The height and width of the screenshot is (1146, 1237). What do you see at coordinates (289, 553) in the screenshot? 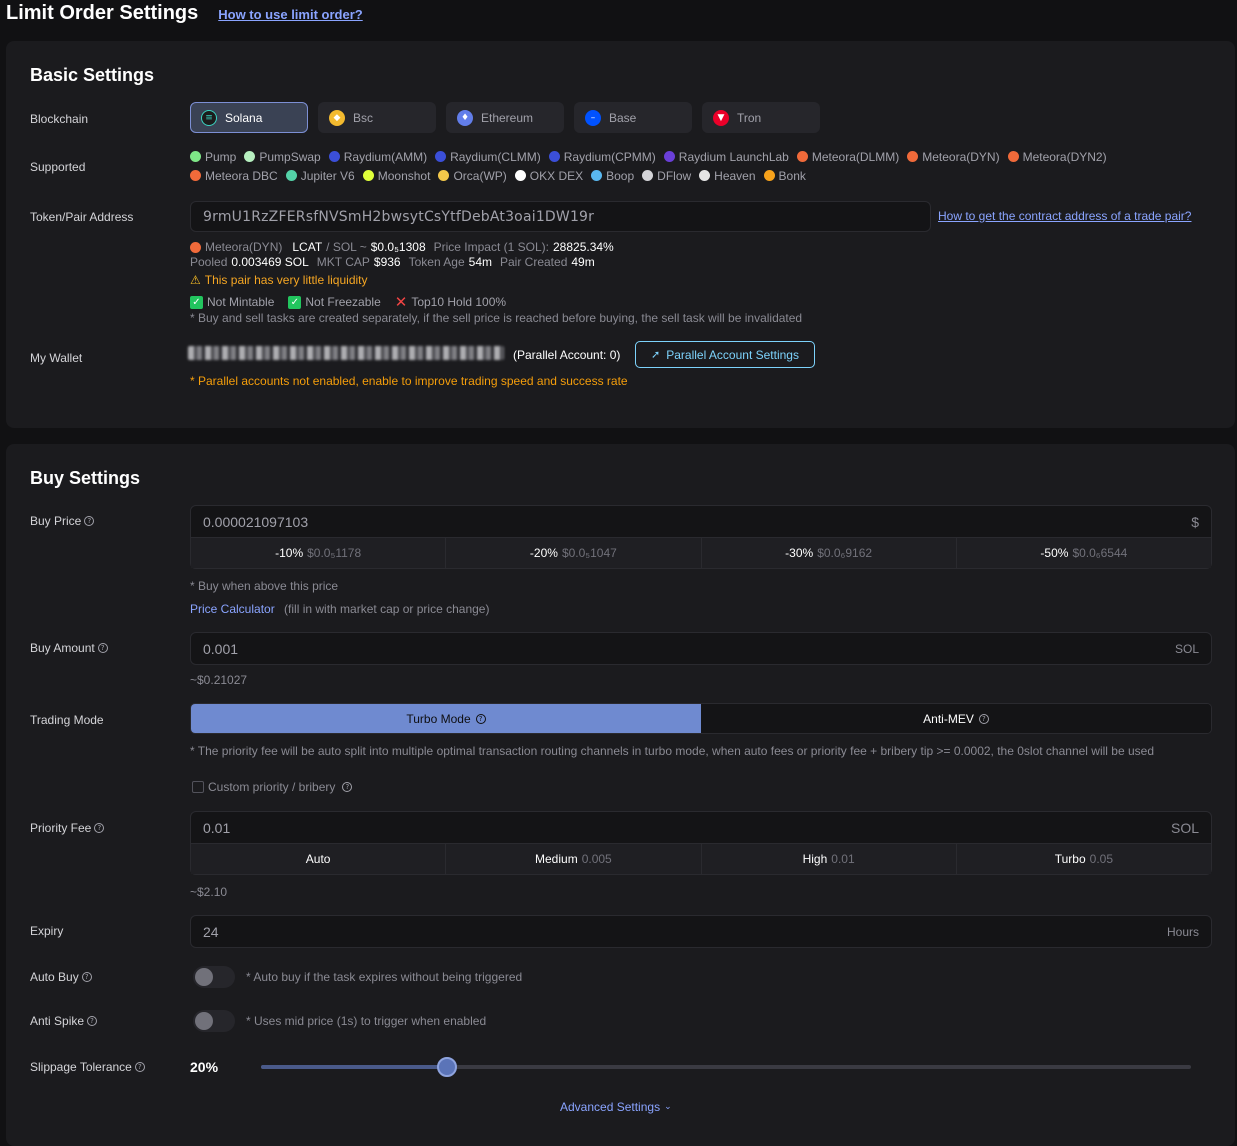
I see `preset-pct: -10%` at bounding box center [289, 553].